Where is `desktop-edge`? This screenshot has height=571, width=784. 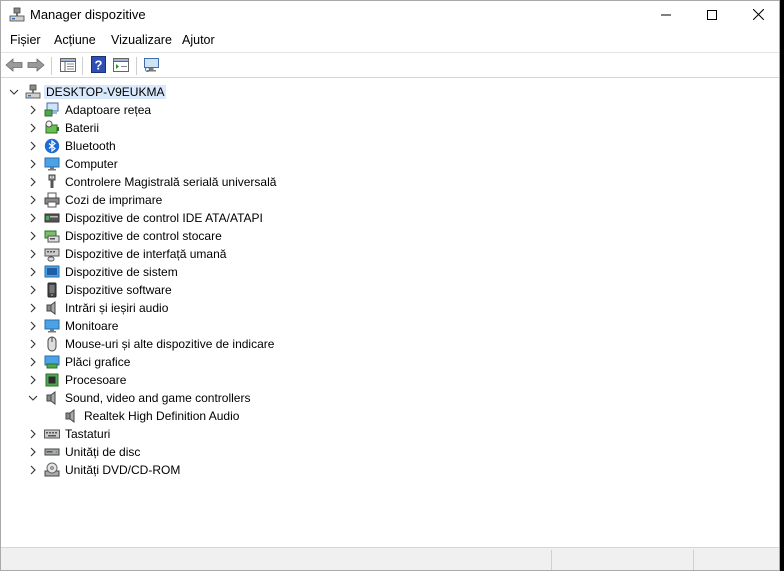
desktop-edge is located at coordinates (782, 285).